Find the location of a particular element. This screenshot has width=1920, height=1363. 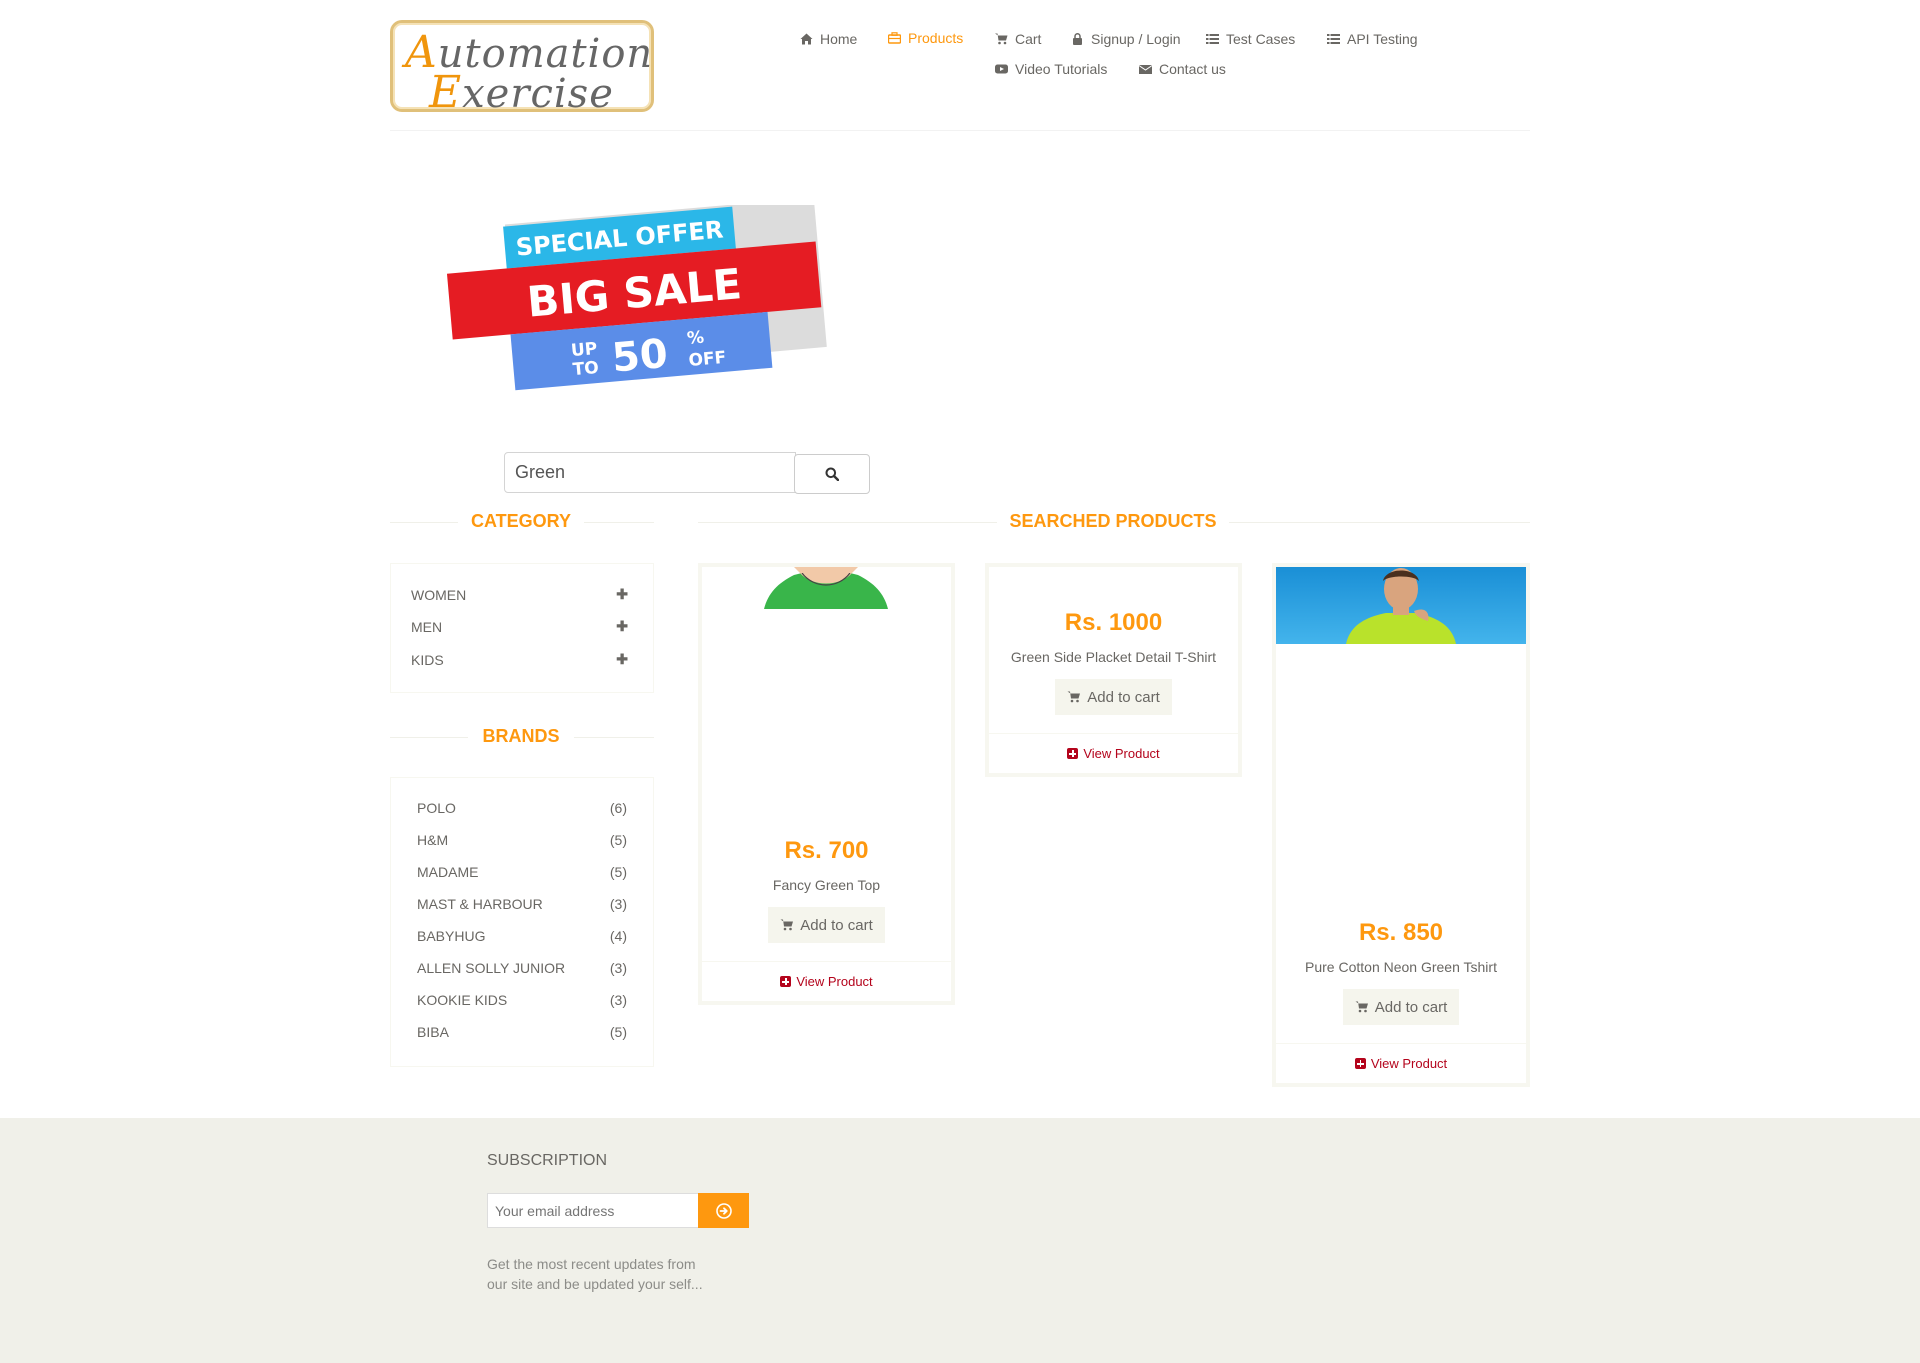

category-item-kids: KIDS ✚ is located at coordinates (519, 659).